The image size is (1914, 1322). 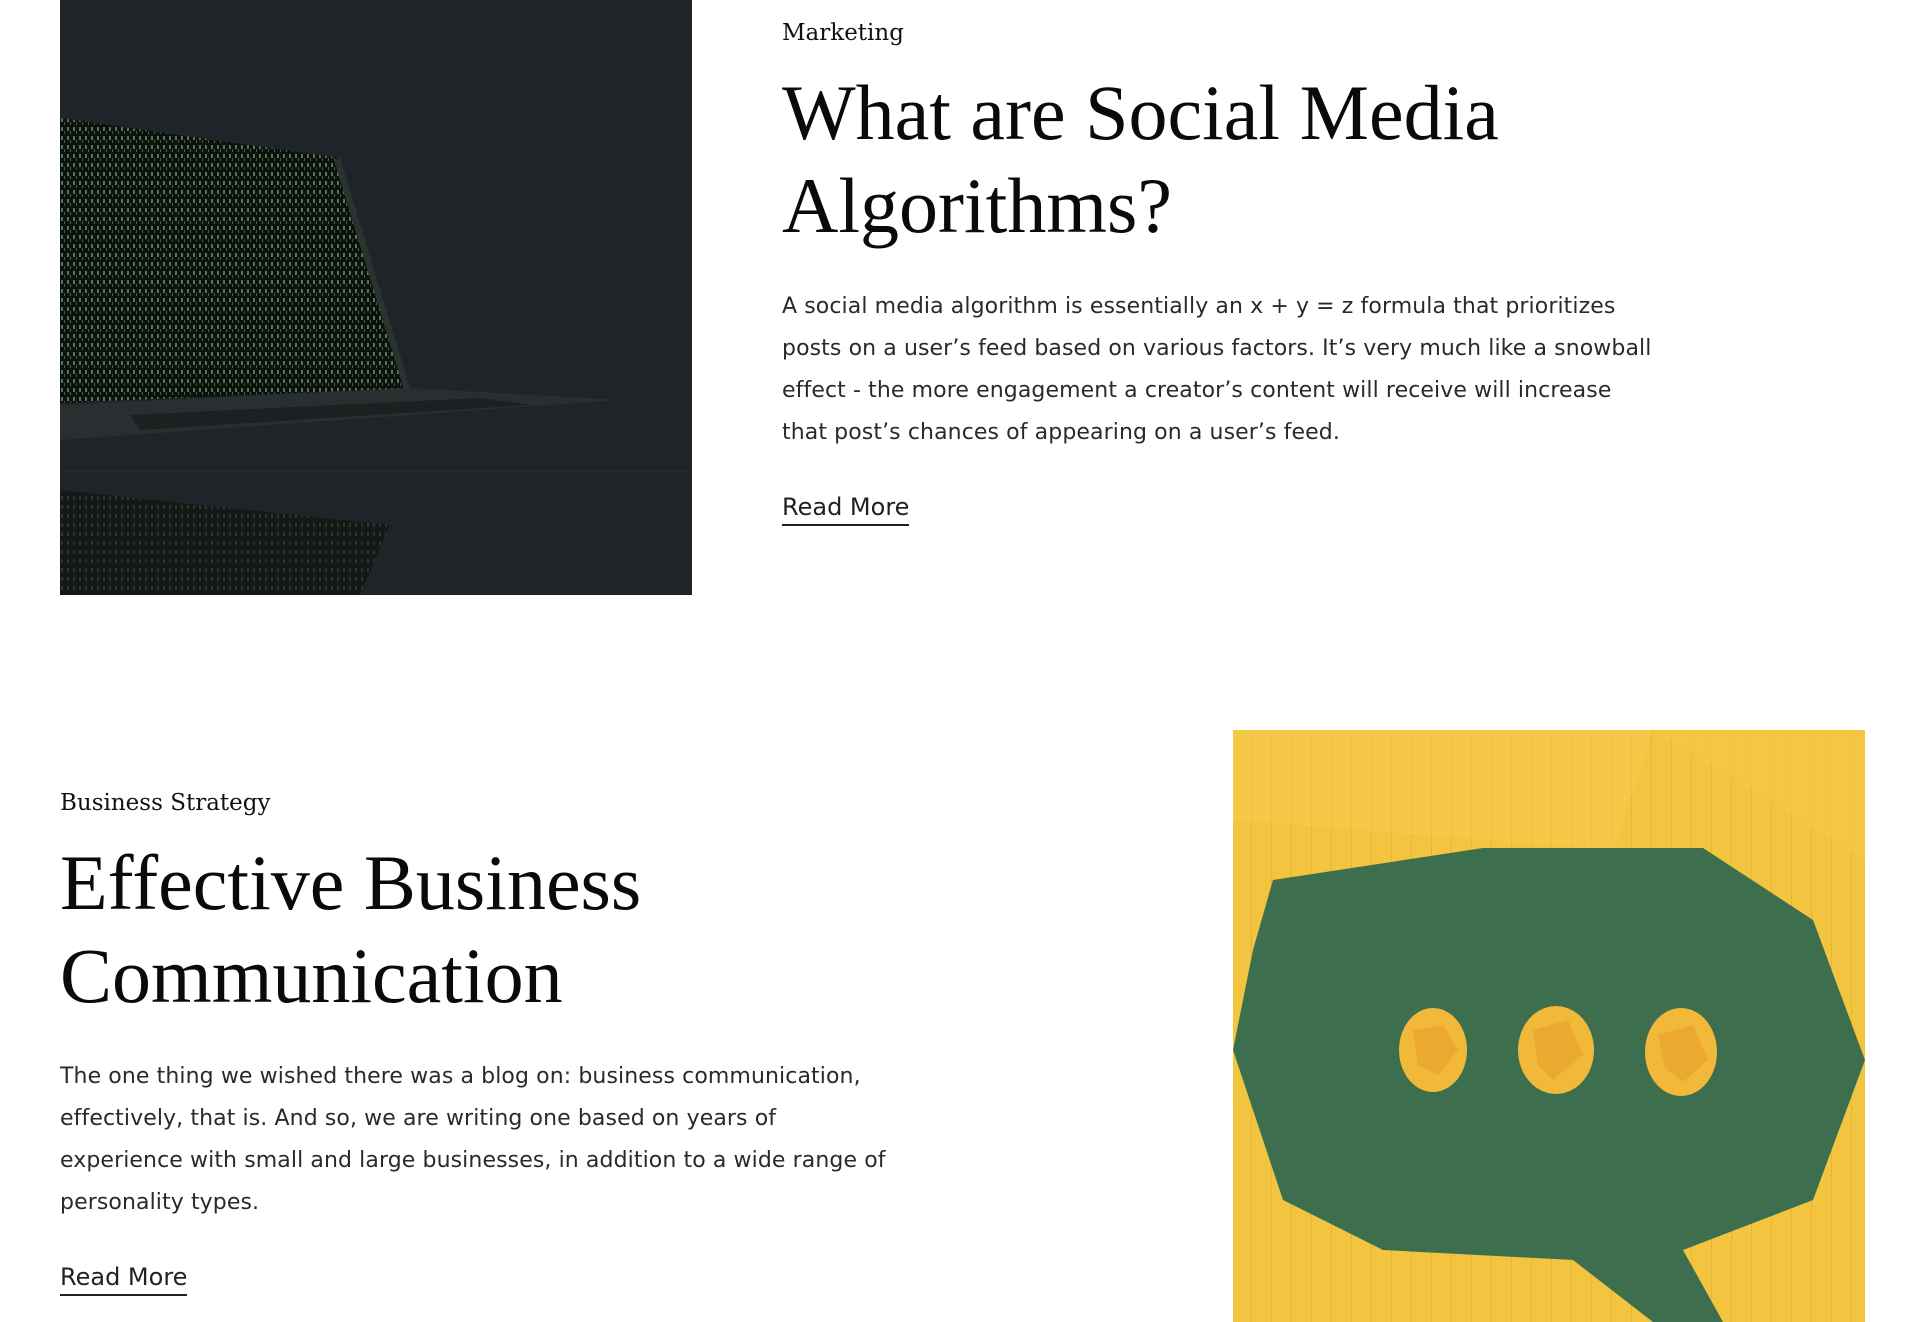 I want to click on post-category: Business Strategy, so click(x=480, y=803).